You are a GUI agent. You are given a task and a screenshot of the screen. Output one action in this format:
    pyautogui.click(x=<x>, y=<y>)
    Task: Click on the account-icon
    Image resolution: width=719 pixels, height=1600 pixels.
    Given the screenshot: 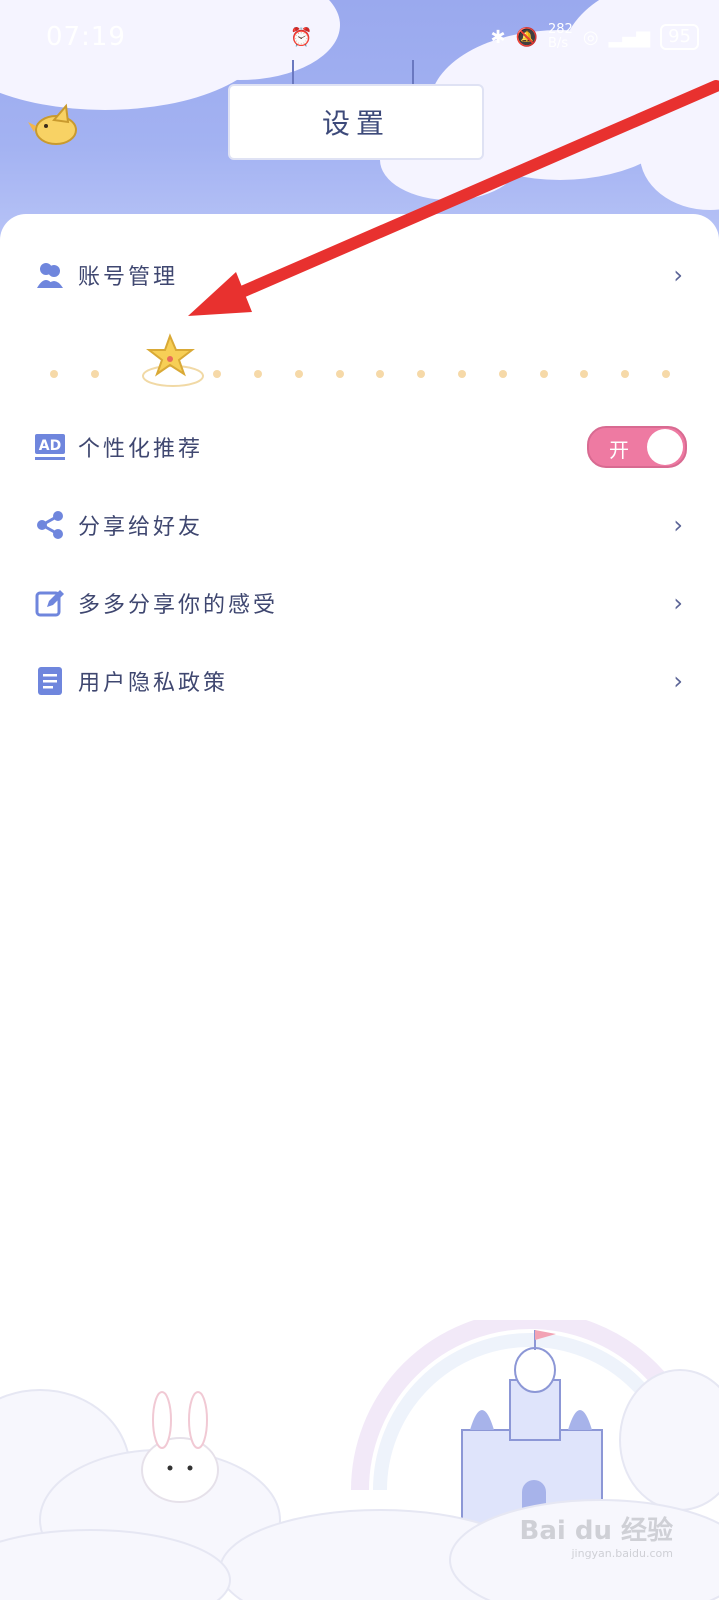 What is the action you would take?
    pyautogui.click(x=50, y=275)
    